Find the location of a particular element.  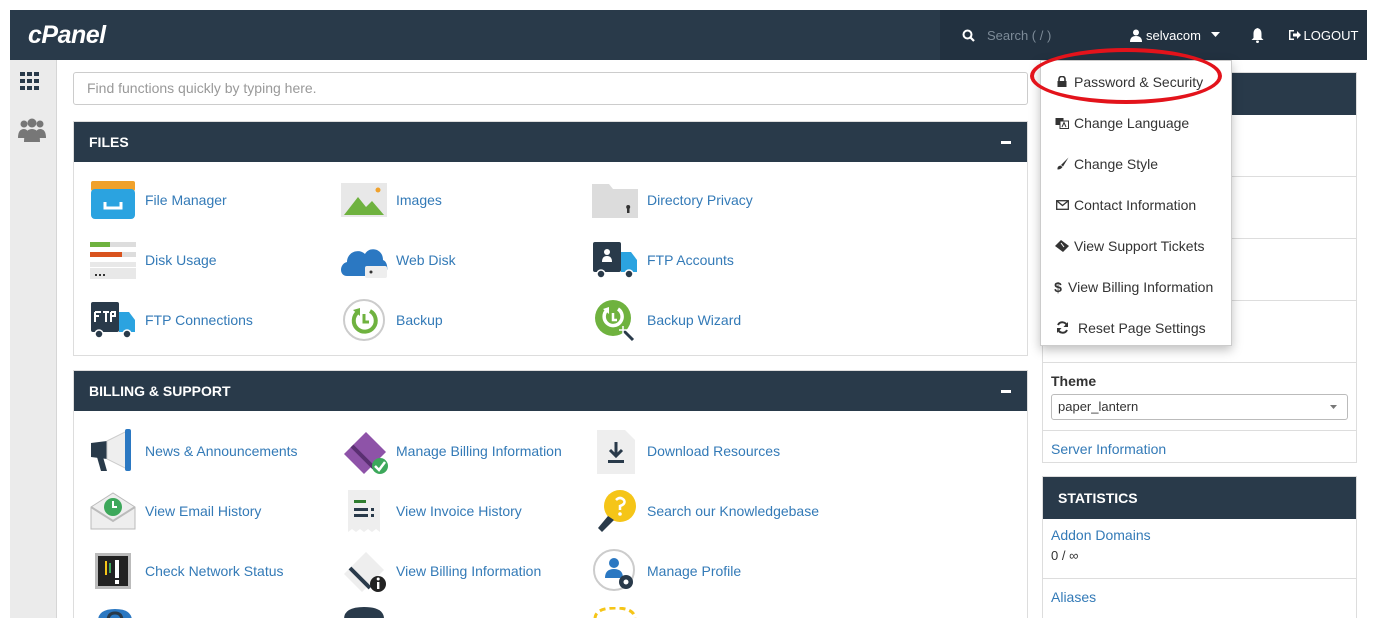

search-knowledgebase-label: Search our Knowledgebase is located at coordinates (733, 511).